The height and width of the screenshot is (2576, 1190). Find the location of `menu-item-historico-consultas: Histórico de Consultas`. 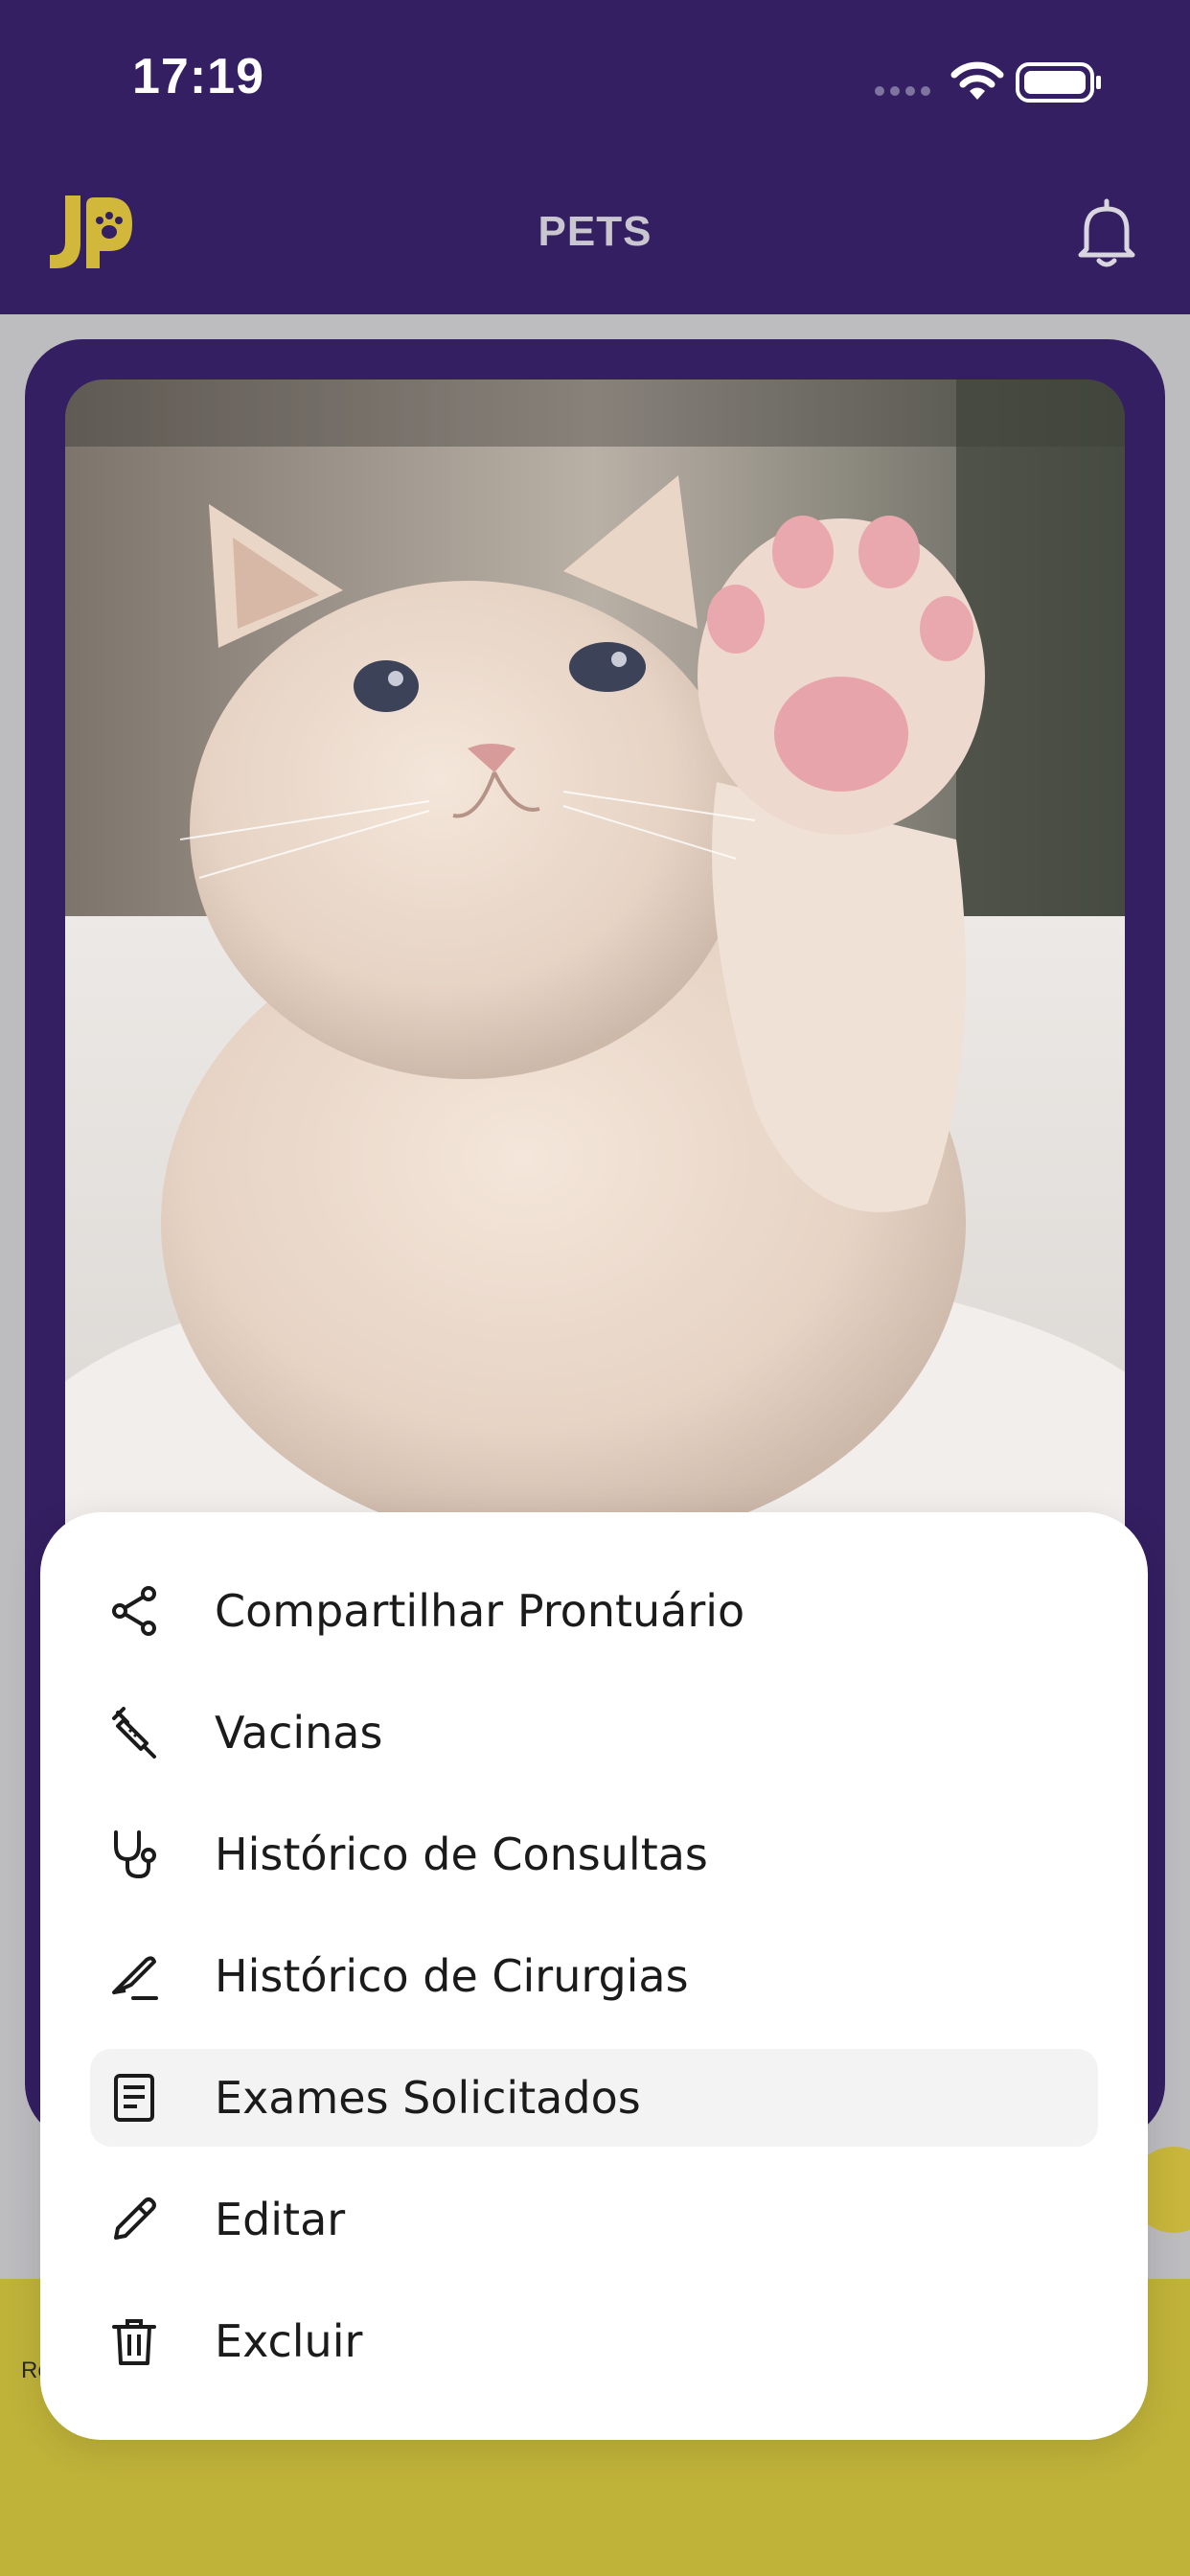

menu-item-historico-consultas: Histórico de Consultas is located at coordinates (594, 1855).